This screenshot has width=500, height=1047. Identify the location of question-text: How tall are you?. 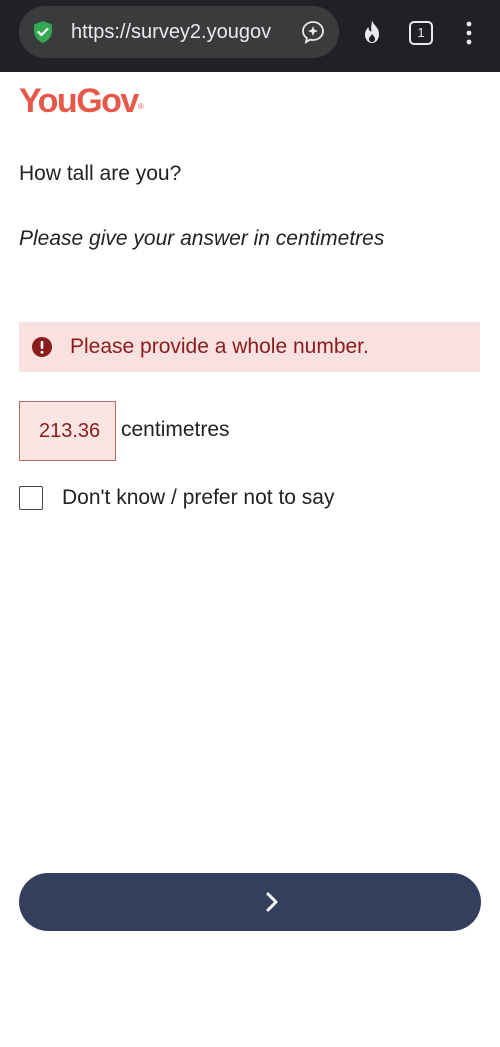
(100, 173).